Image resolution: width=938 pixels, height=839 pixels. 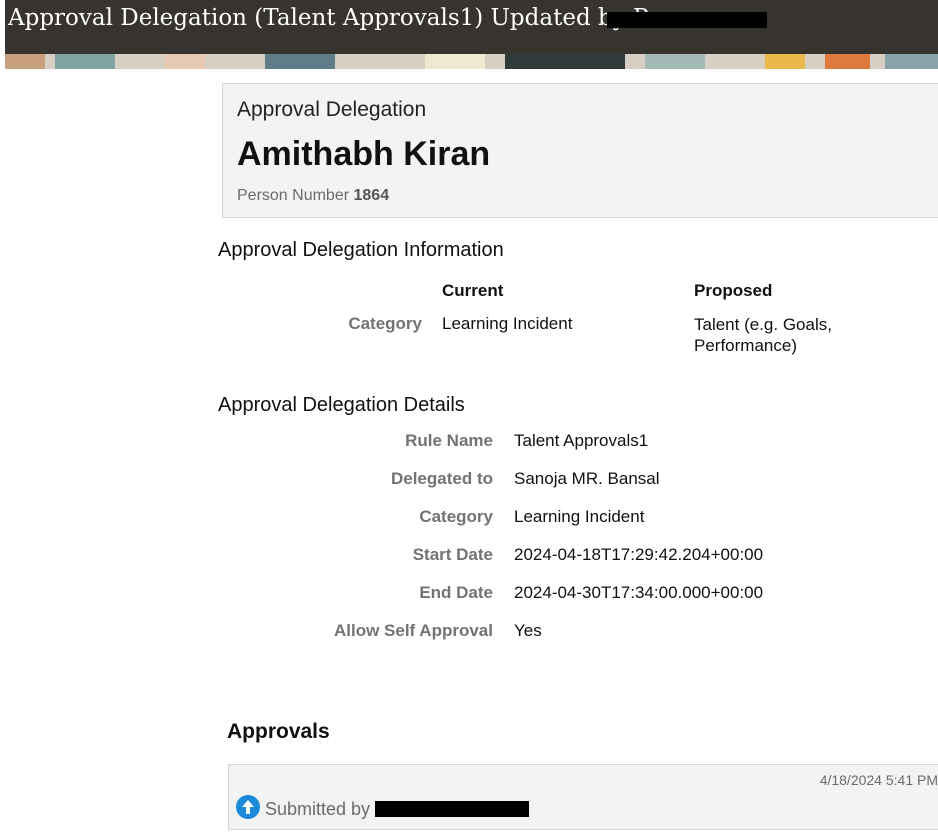 What do you see at coordinates (456, 592) in the screenshot?
I see `detail-label-end-date: End Date` at bounding box center [456, 592].